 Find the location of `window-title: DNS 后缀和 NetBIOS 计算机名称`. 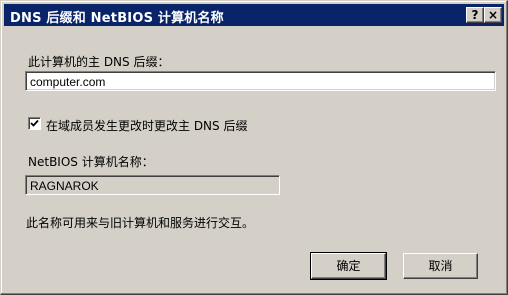

window-title: DNS 后缀和 NetBIOS 计算机名称 is located at coordinates (117, 18).